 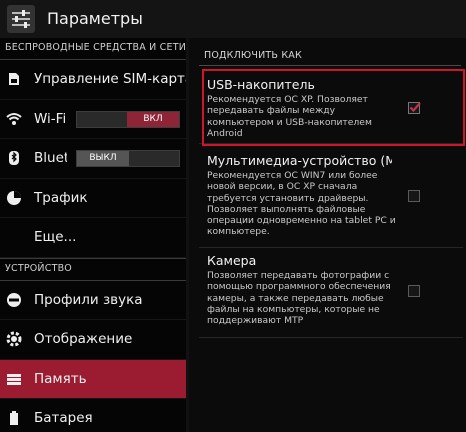 I want to click on sidebar-item-label: Управление SIM-картами, so click(x=110, y=79).